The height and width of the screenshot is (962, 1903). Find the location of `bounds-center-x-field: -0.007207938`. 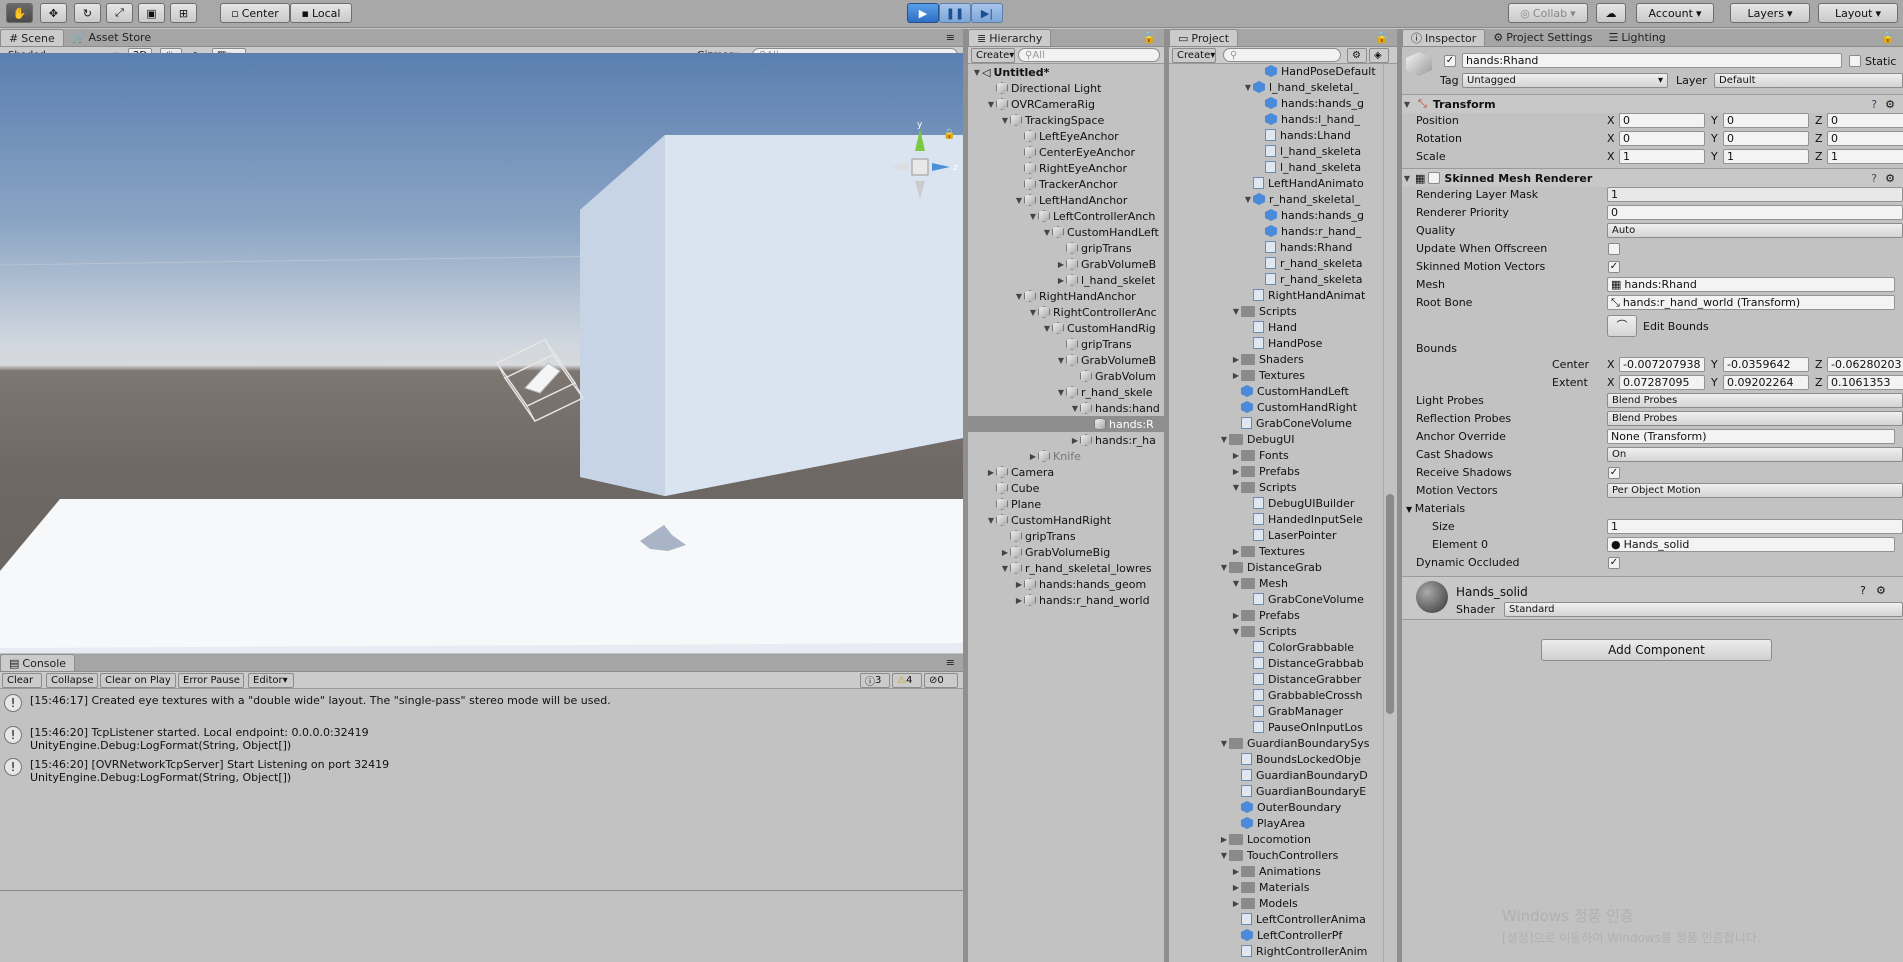

bounds-center-x-field: -0.007207938 is located at coordinates (1662, 364).